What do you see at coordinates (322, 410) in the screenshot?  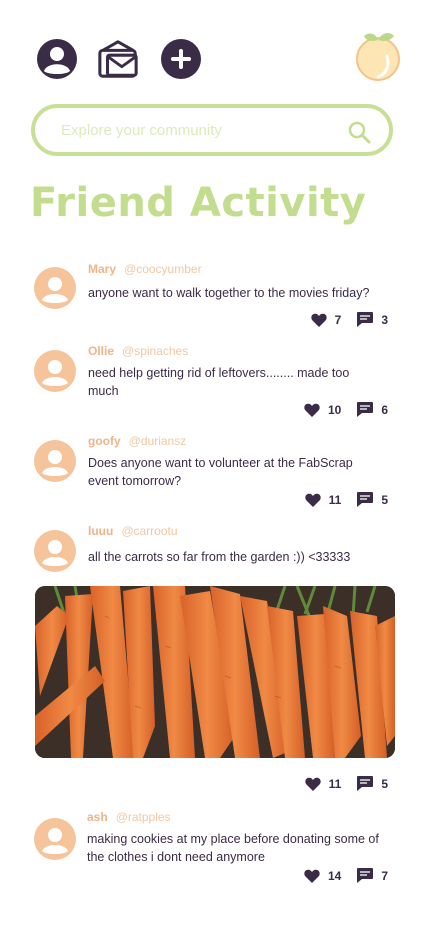 I see `like-button: 10` at bounding box center [322, 410].